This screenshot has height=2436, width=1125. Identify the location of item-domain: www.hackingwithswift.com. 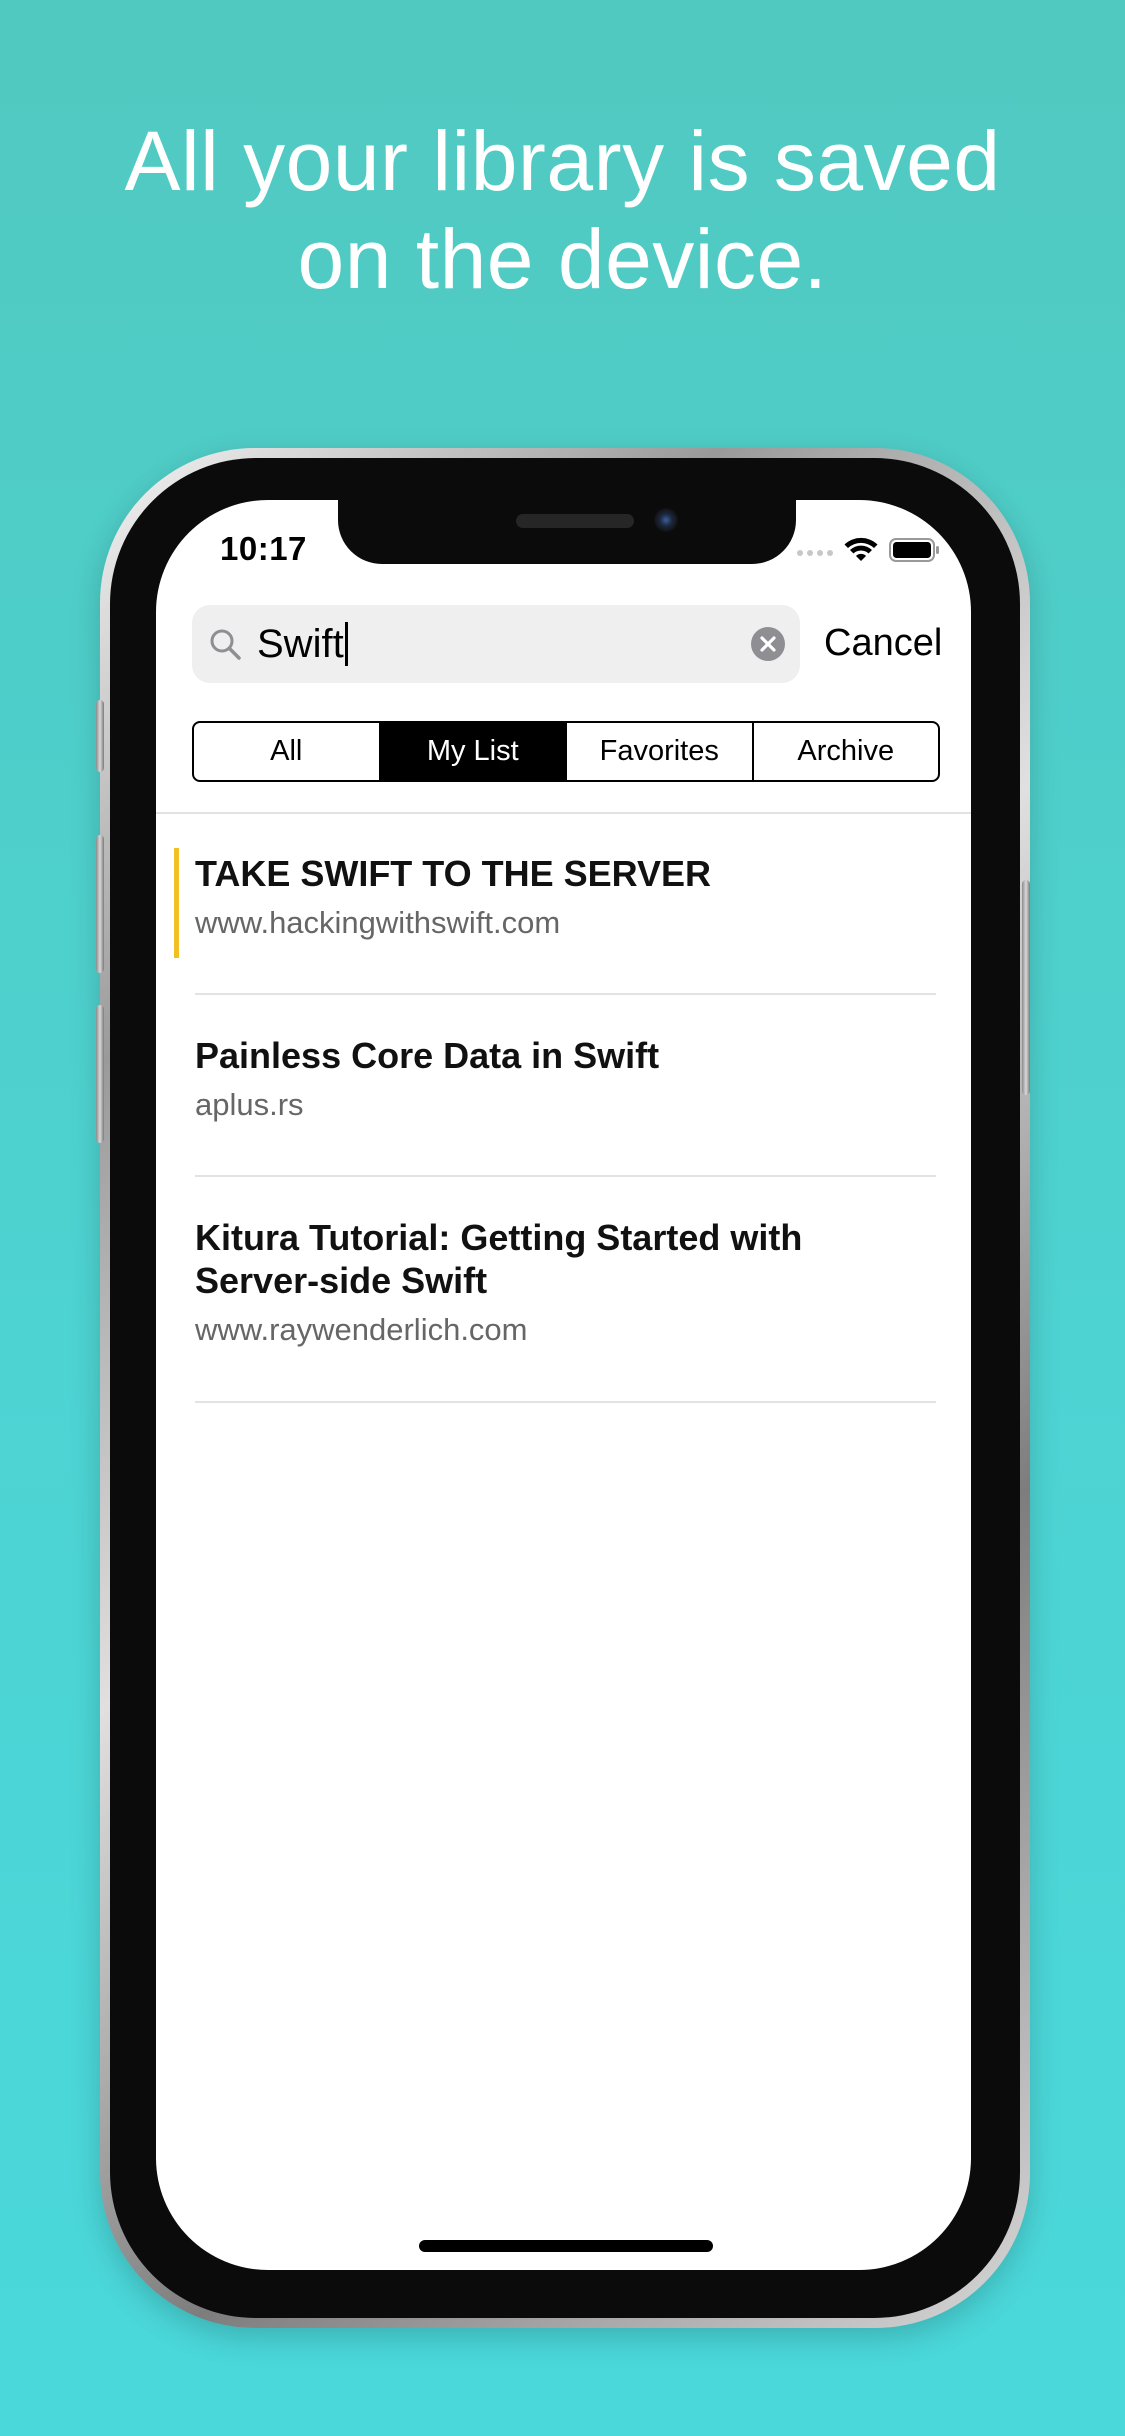
(378, 922).